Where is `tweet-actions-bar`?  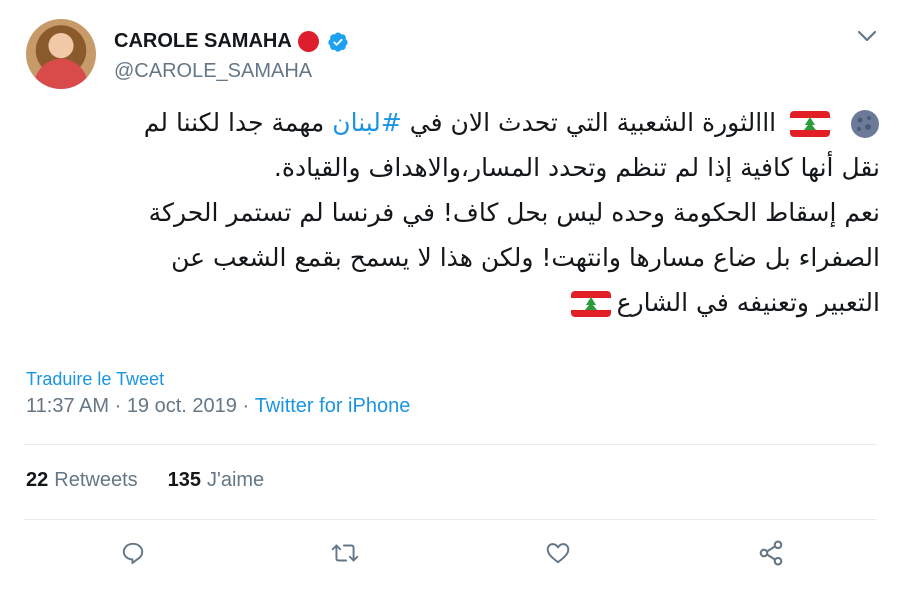
tweet-actions-bar is located at coordinates (449, 558).